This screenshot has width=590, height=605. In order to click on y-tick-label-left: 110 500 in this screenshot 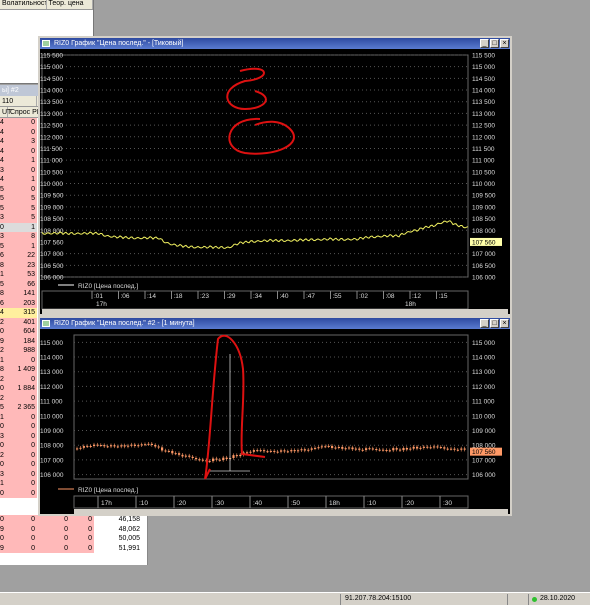, I will do `click(51, 172)`.